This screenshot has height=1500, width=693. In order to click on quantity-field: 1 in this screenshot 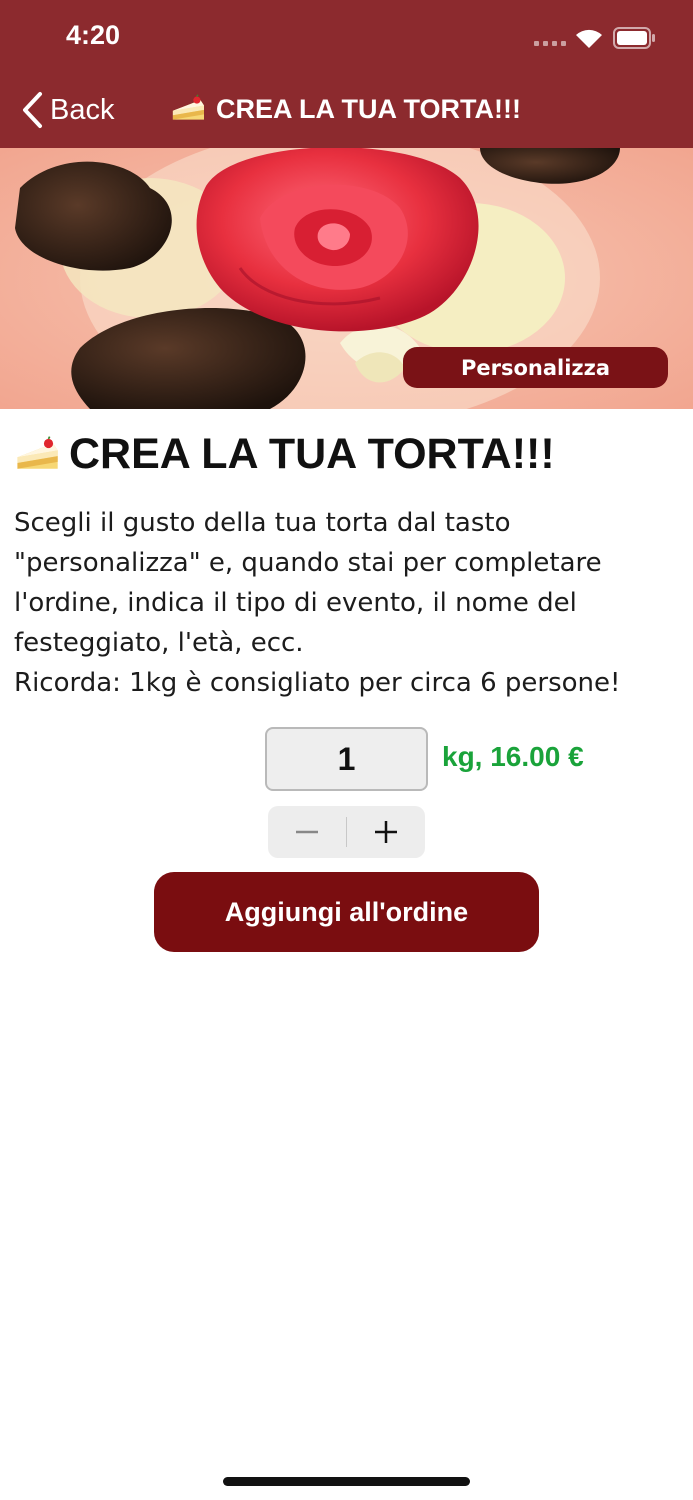, I will do `click(346, 759)`.